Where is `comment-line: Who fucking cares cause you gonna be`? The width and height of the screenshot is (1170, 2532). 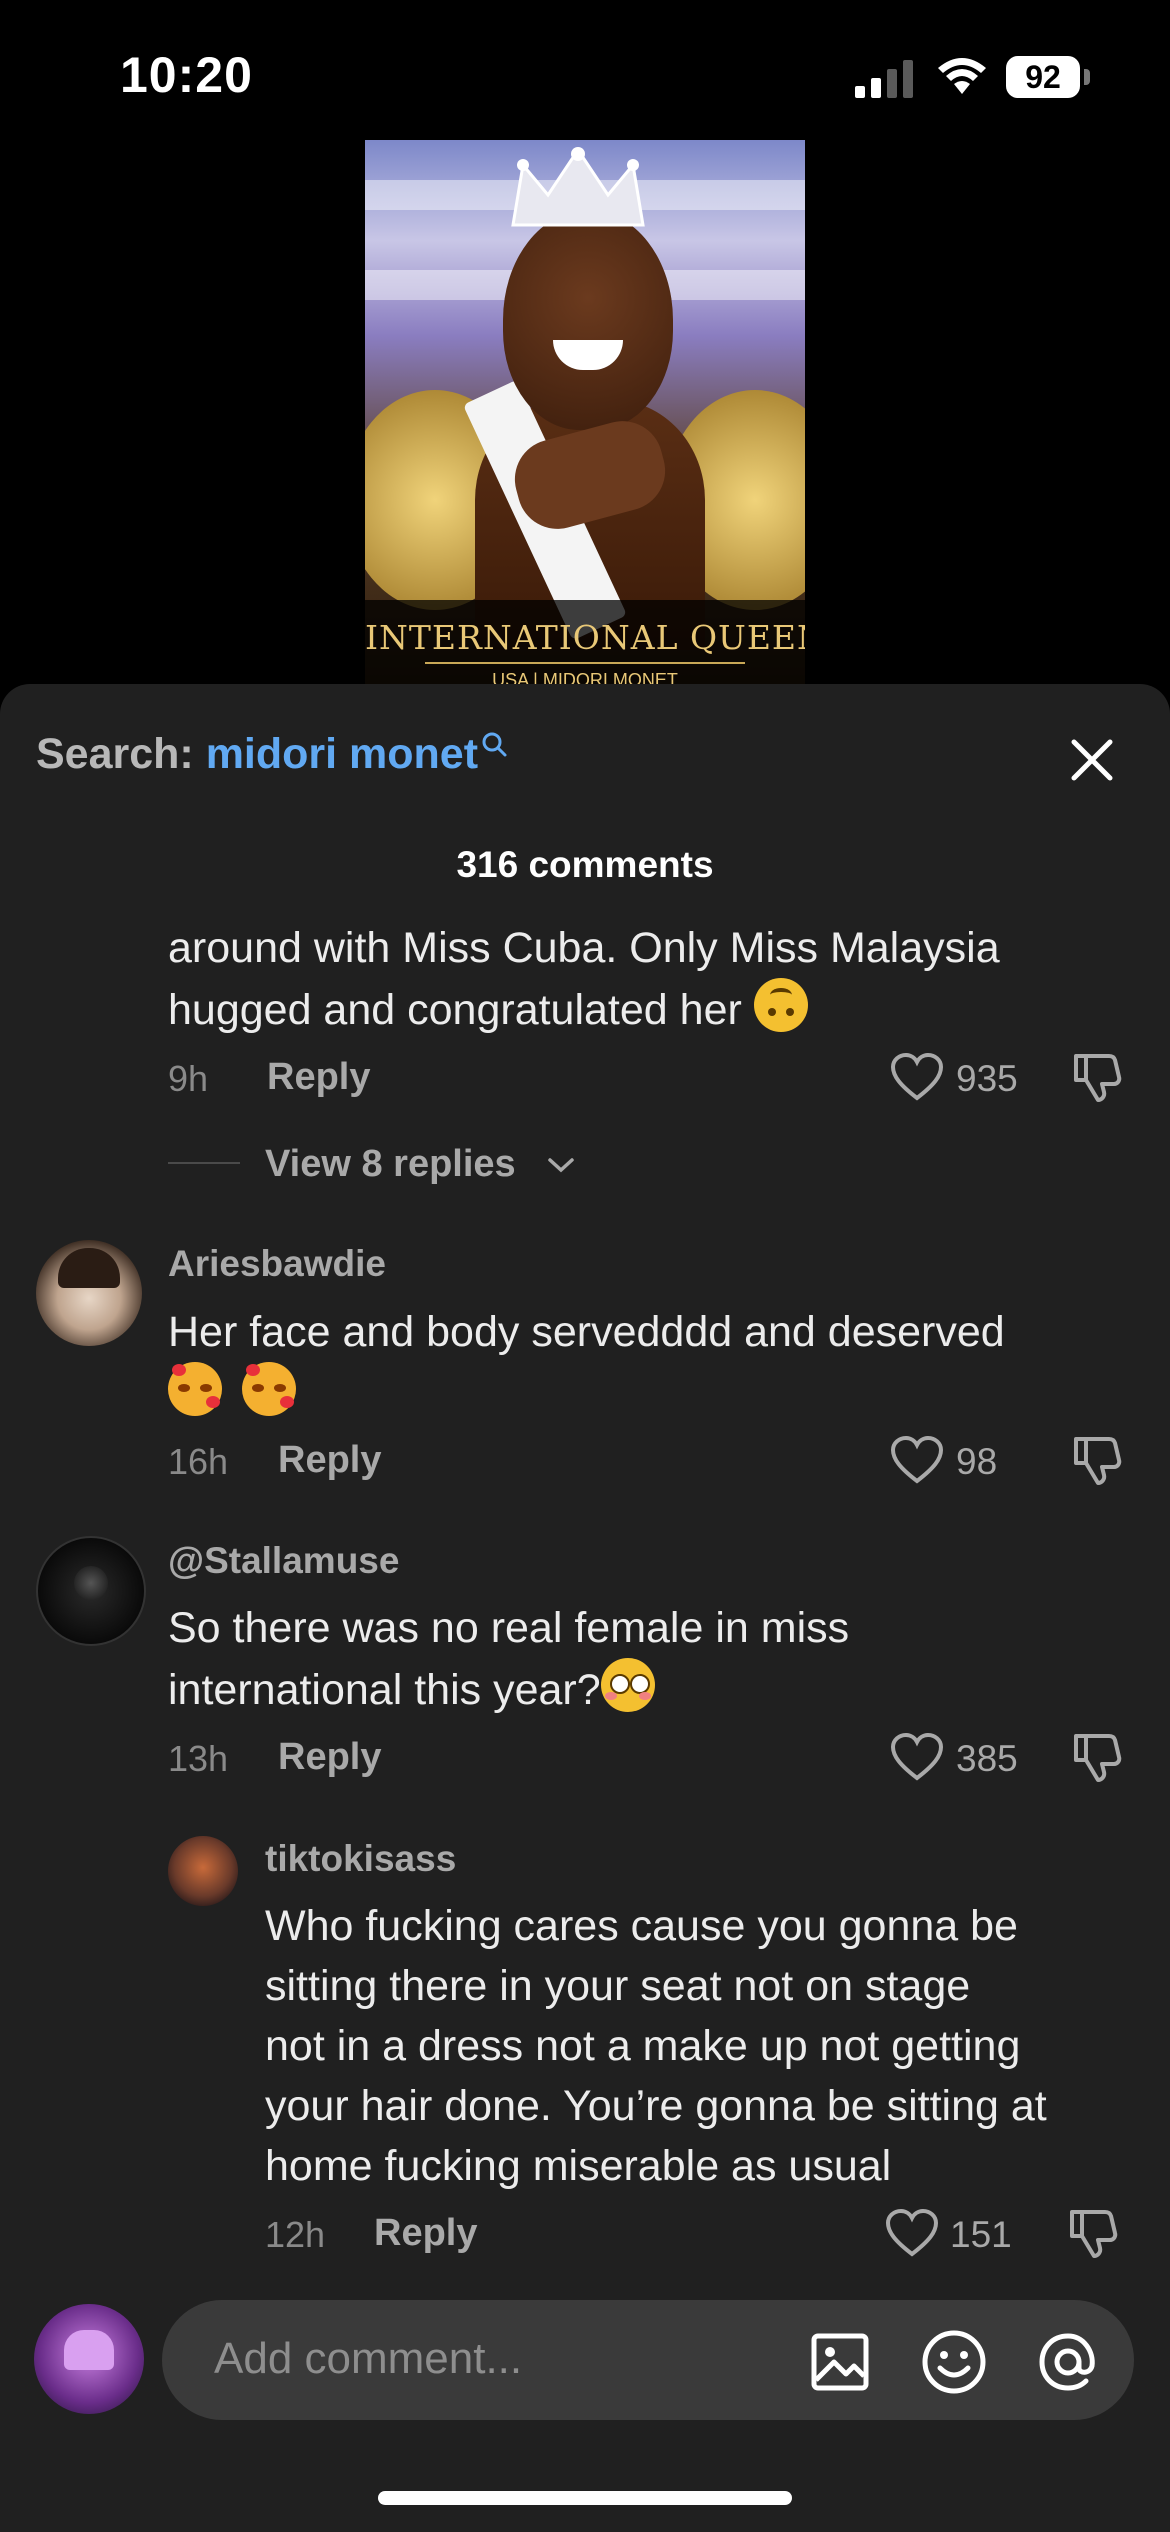 comment-line: Who fucking cares cause you gonna be is located at coordinates (641, 1926).